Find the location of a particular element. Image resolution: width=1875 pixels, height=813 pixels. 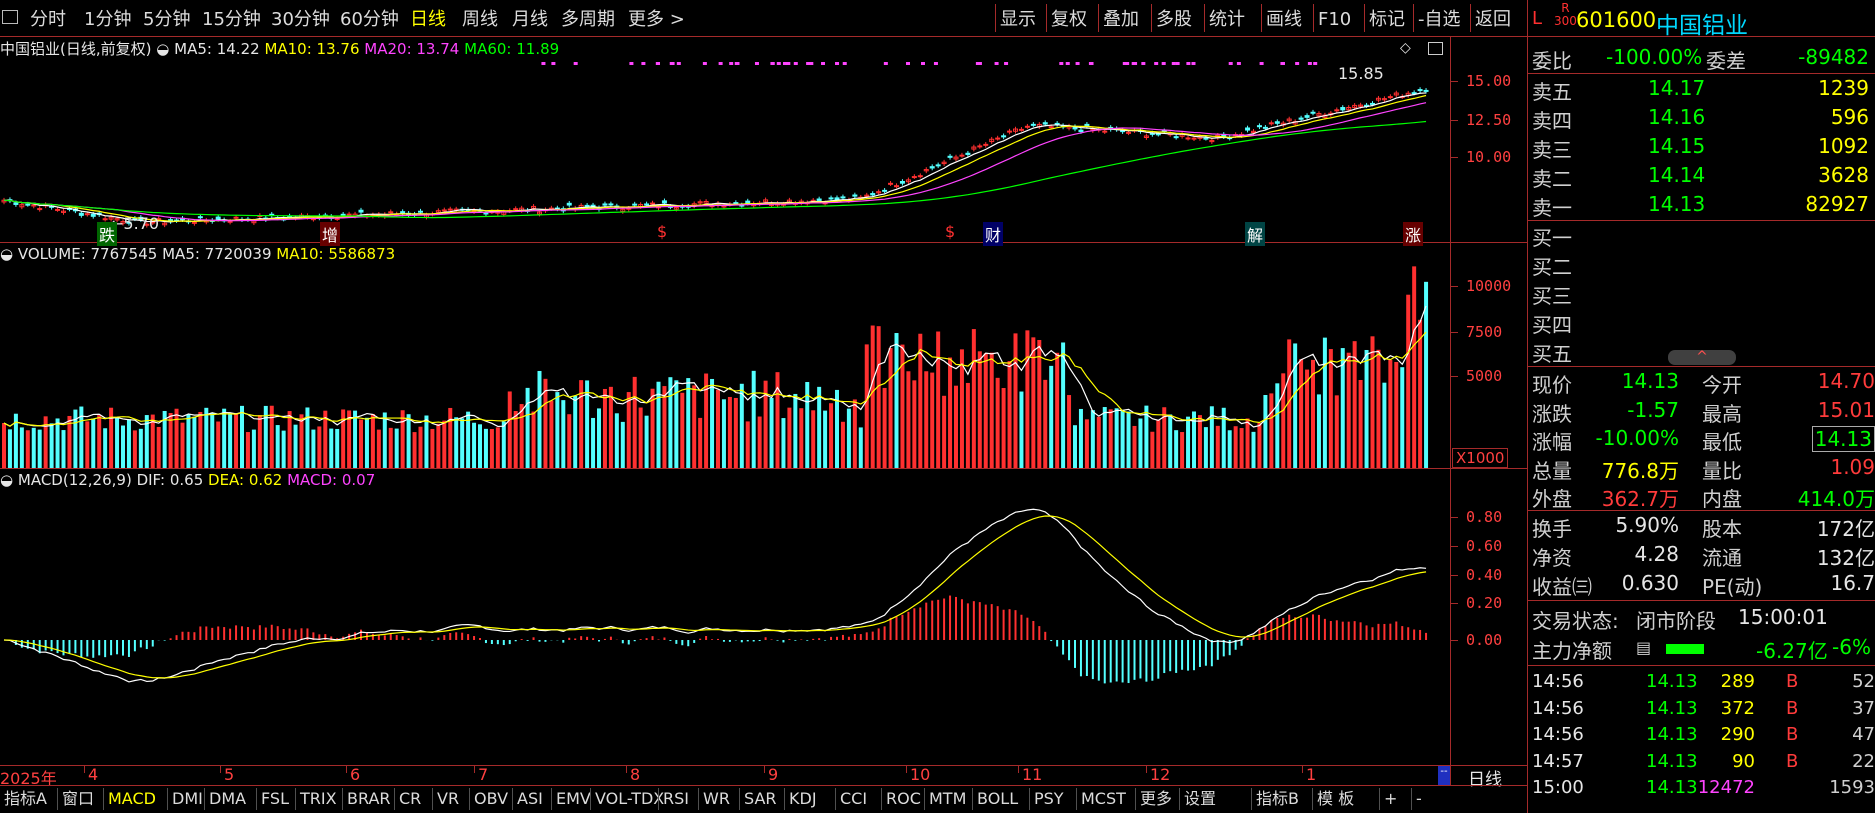

indicator-tab-2: MACD is located at coordinates (132, 799).